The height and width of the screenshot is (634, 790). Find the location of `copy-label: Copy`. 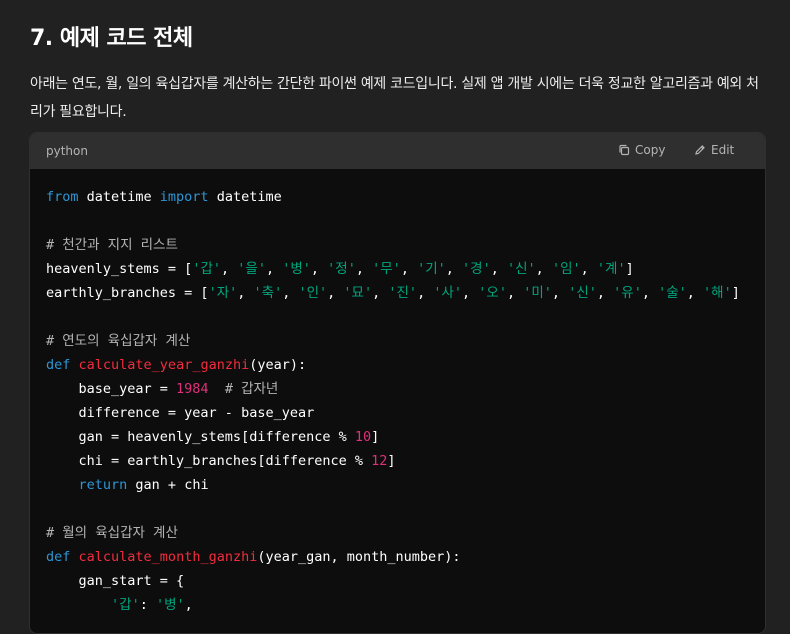

copy-label: Copy is located at coordinates (650, 150).